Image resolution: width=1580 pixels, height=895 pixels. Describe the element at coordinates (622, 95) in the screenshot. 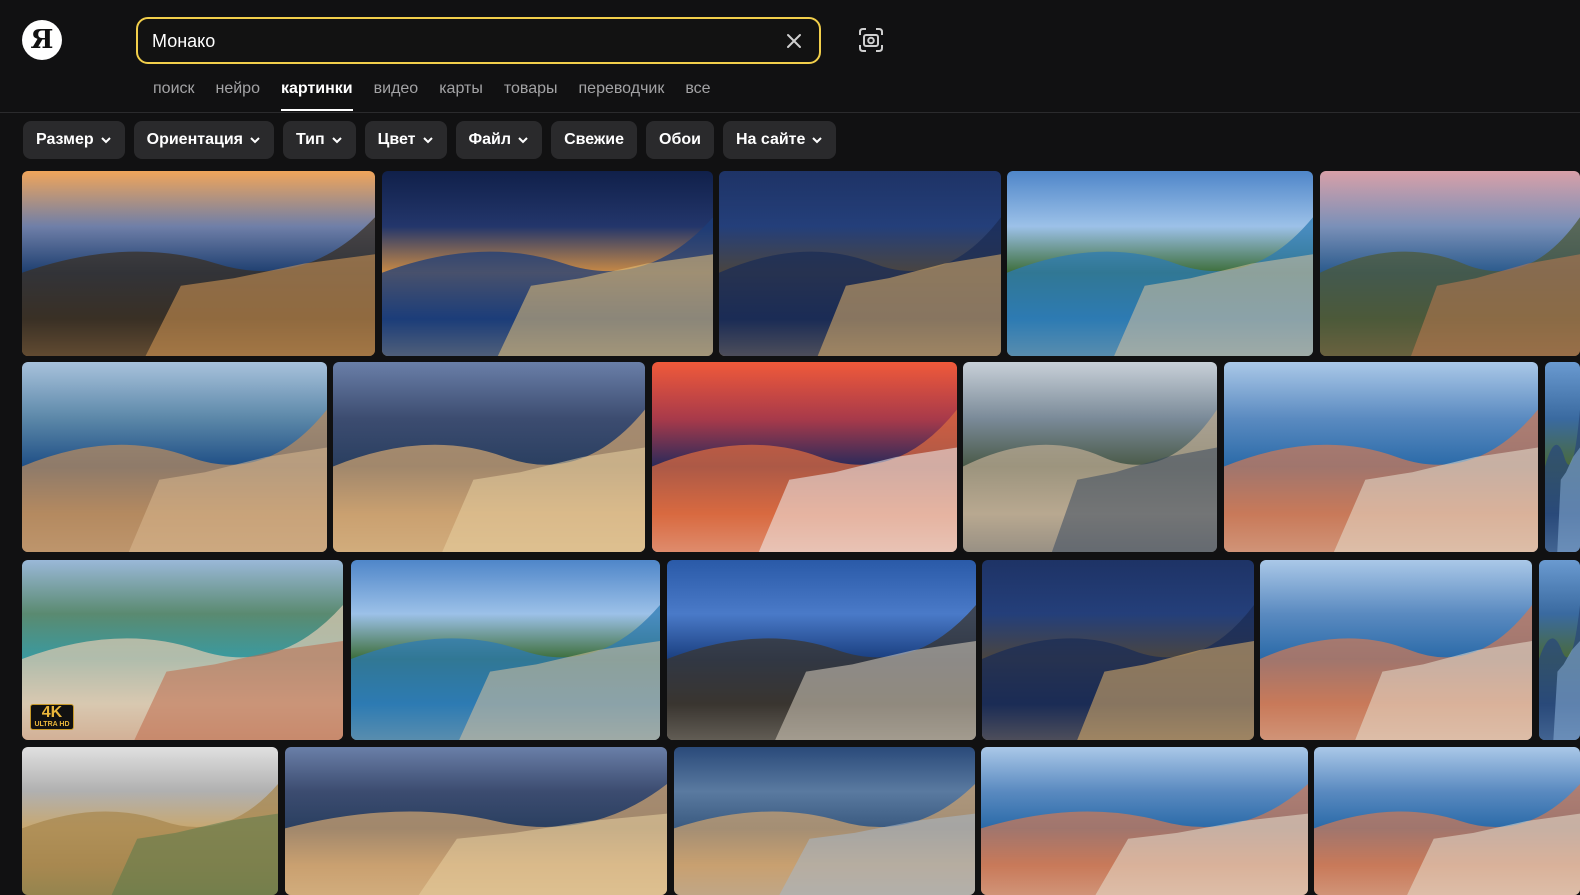

I see `tab-translator: переводчик` at that location.